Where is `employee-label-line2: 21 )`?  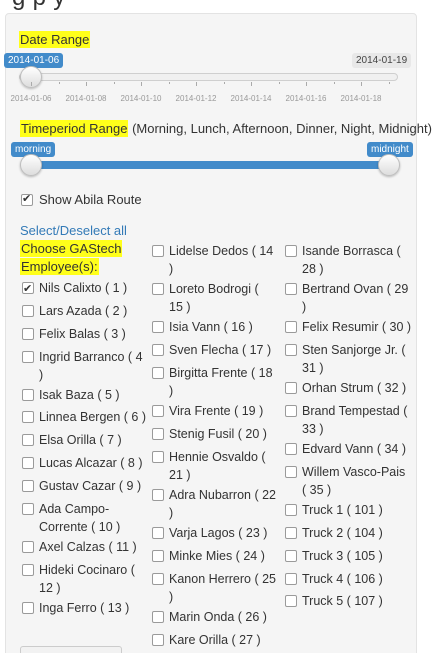
employee-label-line2: 21 ) is located at coordinates (180, 475).